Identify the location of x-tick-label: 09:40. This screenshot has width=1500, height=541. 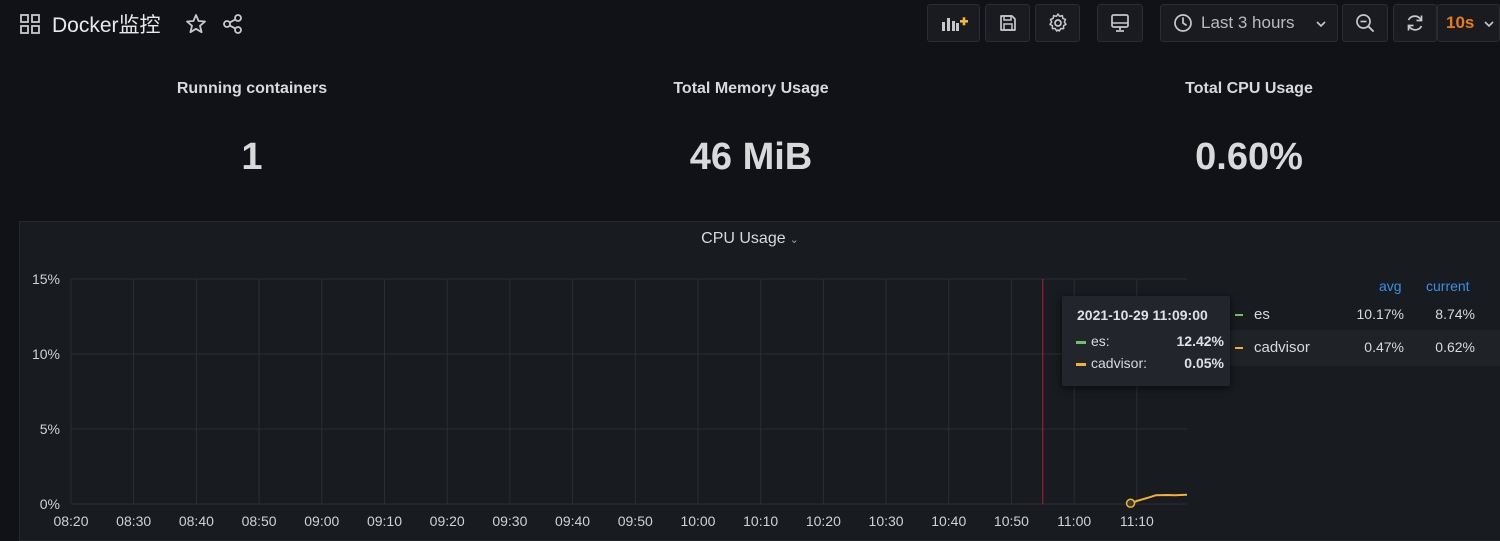
(572, 521).